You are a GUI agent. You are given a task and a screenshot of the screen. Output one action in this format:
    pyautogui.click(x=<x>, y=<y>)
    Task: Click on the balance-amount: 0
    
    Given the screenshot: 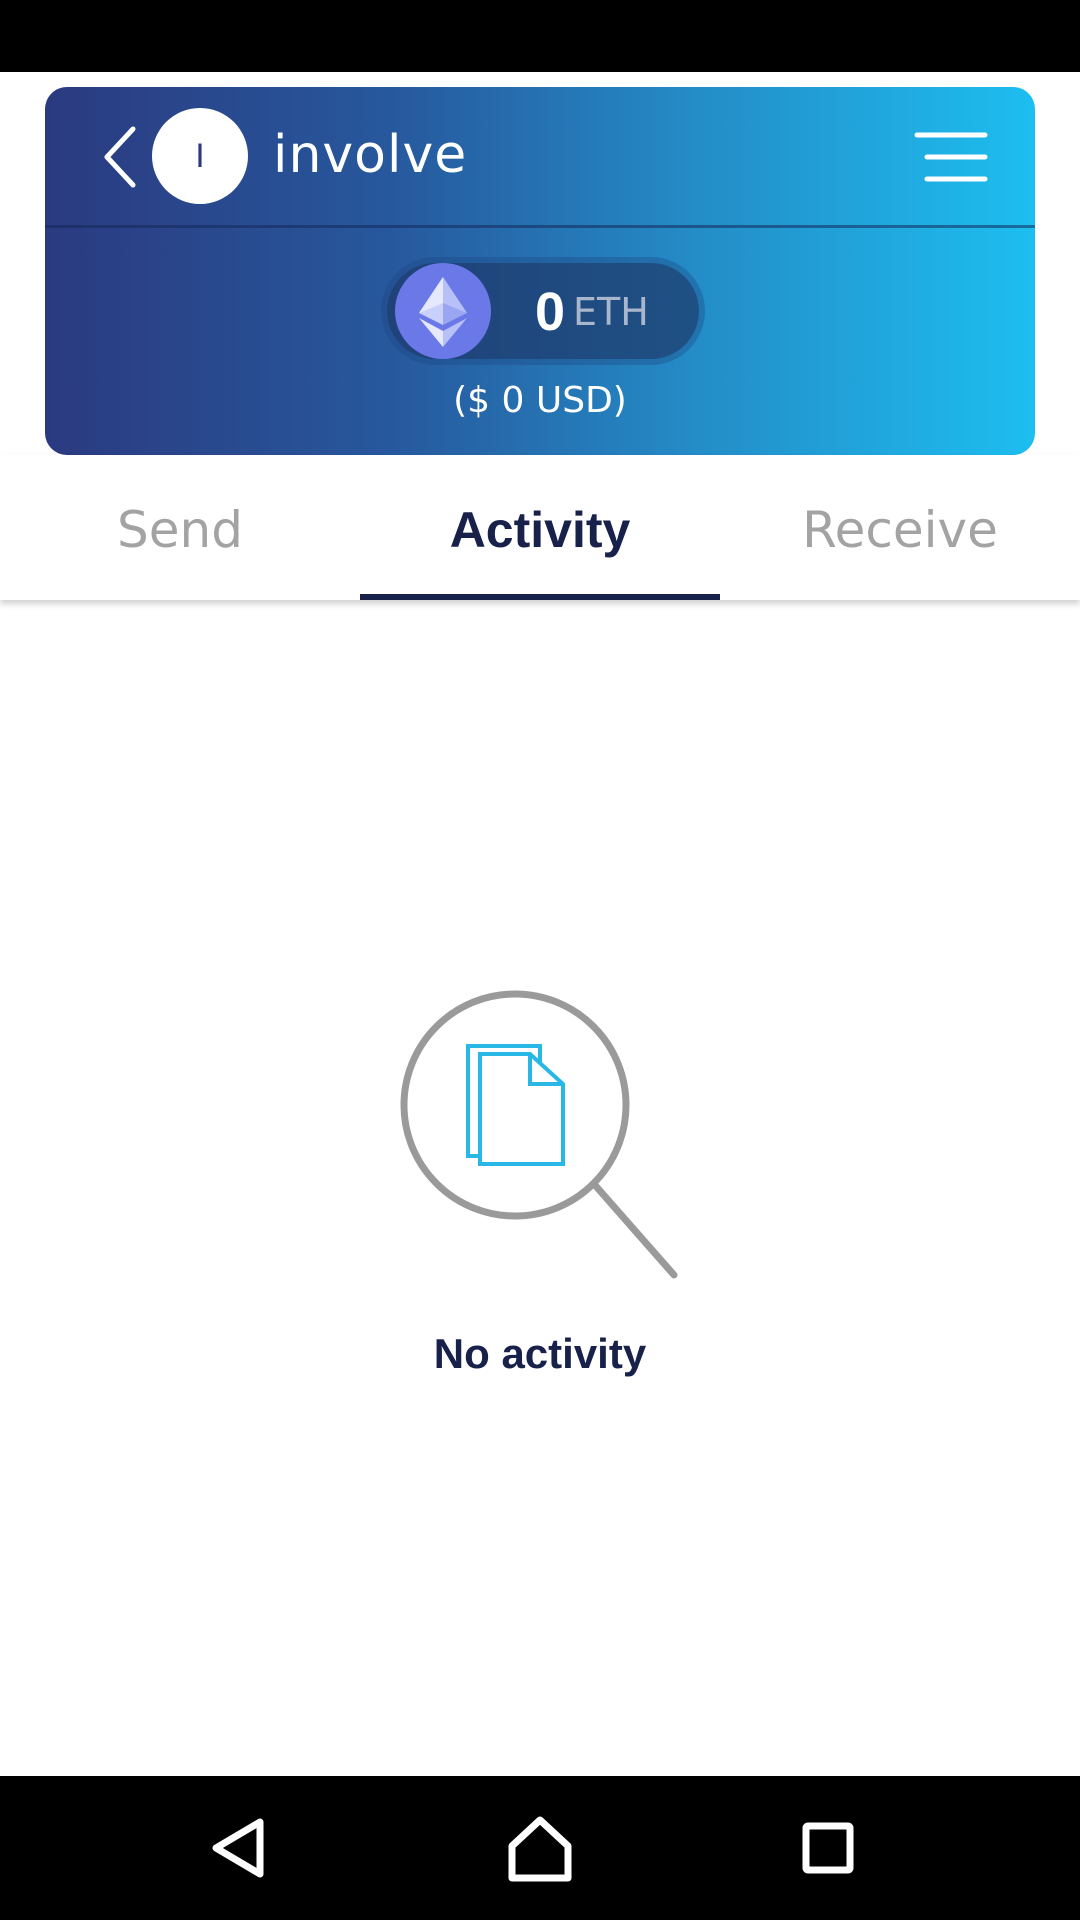 What is the action you would take?
    pyautogui.click(x=550, y=312)
    